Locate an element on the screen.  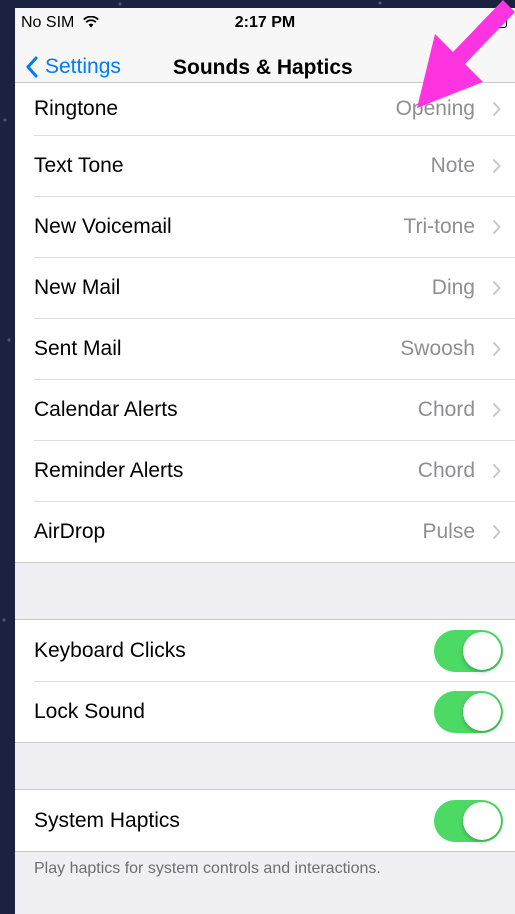
row-label: Calendar Alerts is located at coordinates (106, 409).